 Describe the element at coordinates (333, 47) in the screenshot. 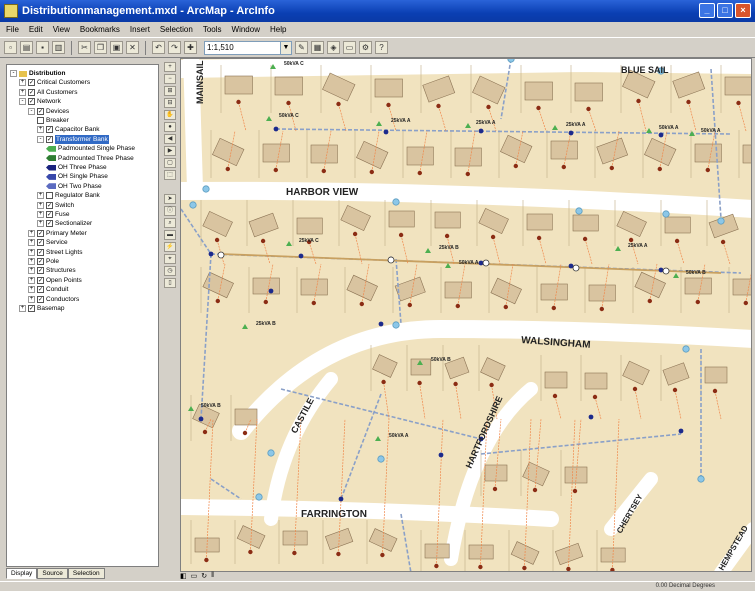

I see `arccatalog-icon: ◈` at that location.